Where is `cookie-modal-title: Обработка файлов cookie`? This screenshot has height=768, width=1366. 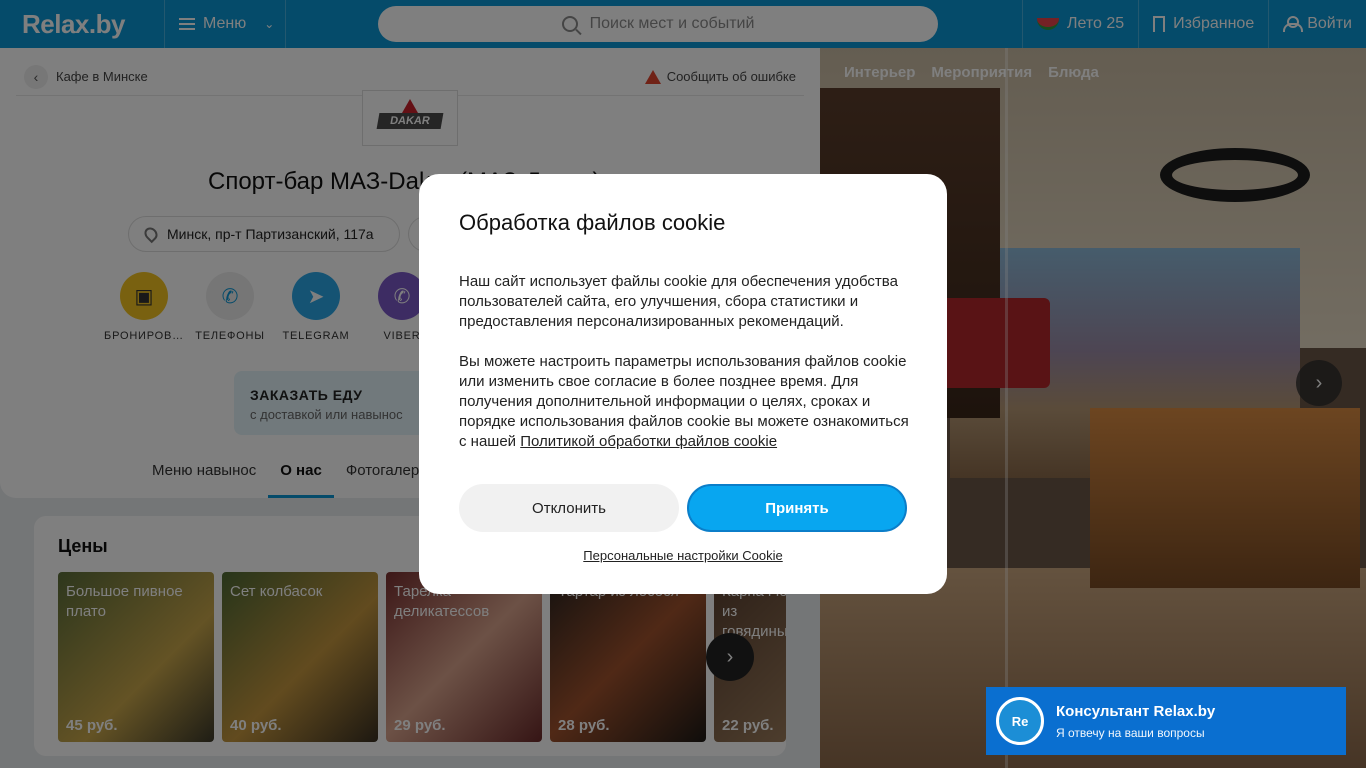
cookie-modal-title: Обработка файлов cookie is located at coordinates (592, 222).